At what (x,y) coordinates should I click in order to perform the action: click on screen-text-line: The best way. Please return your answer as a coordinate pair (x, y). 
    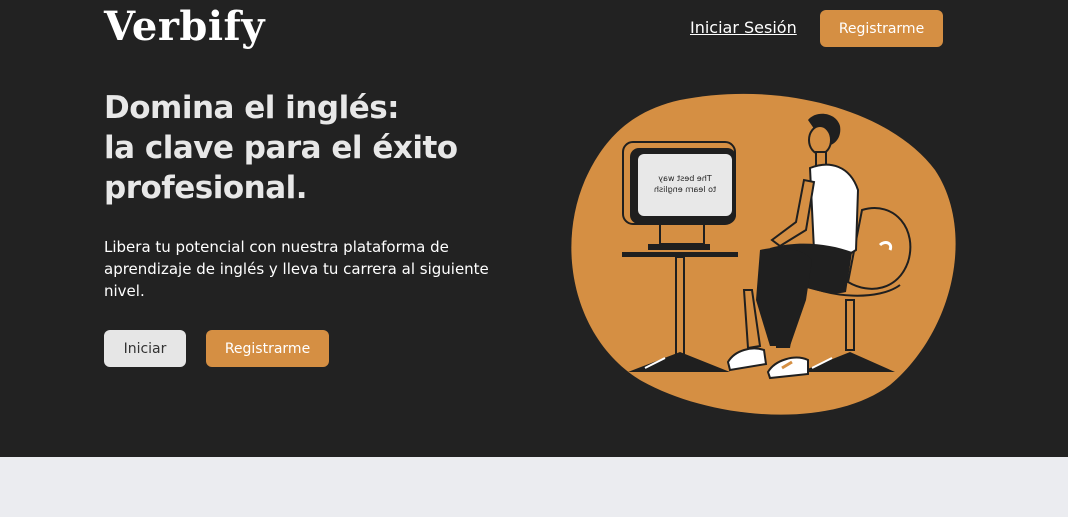
    Looking at the image, I should click on (685, 178).